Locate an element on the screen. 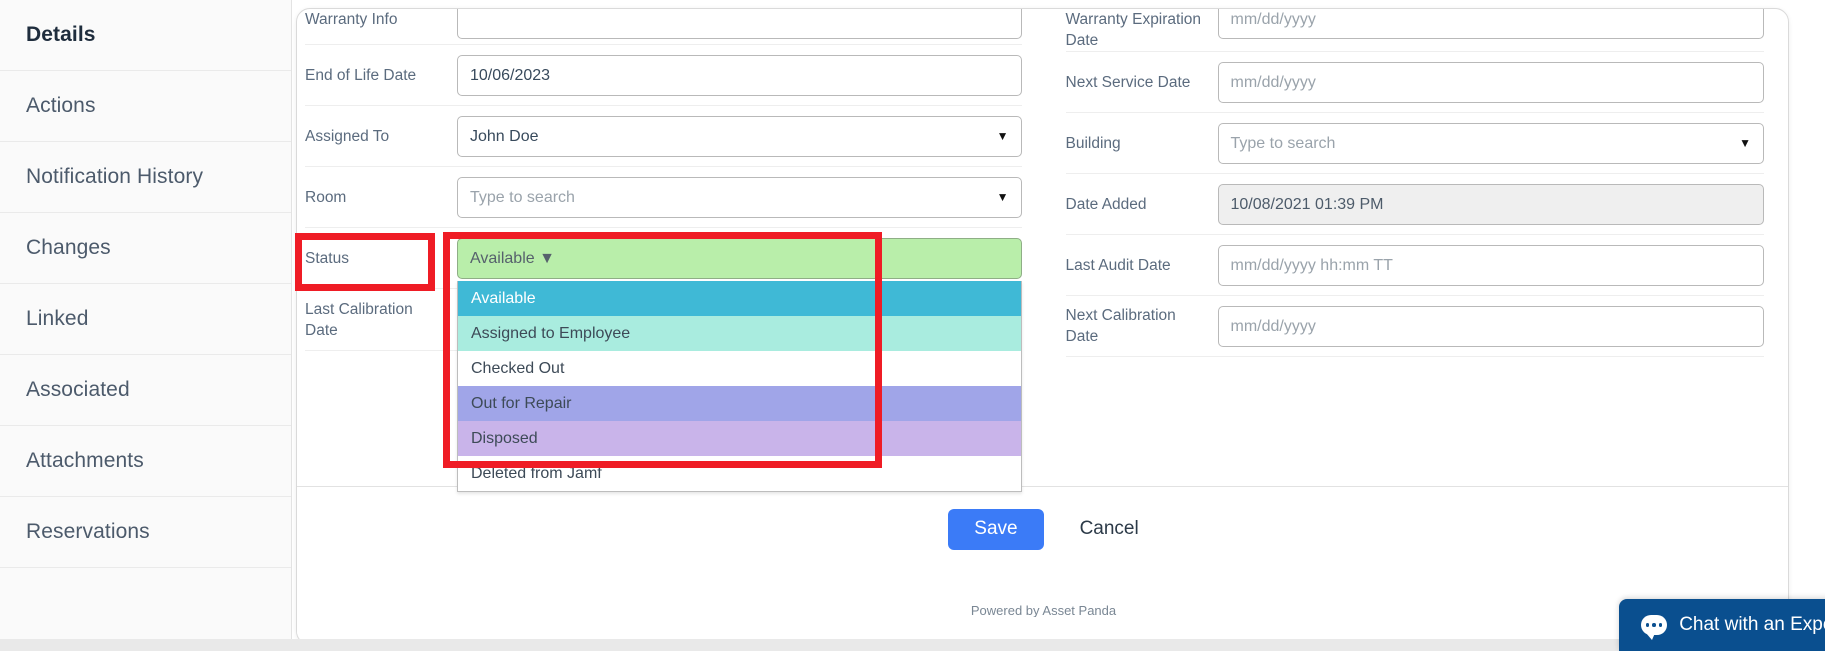 This screenshot has height=651, width=1825. next-service-date-input: mm/dd/yyyy is located at coordinates (1490, 82).